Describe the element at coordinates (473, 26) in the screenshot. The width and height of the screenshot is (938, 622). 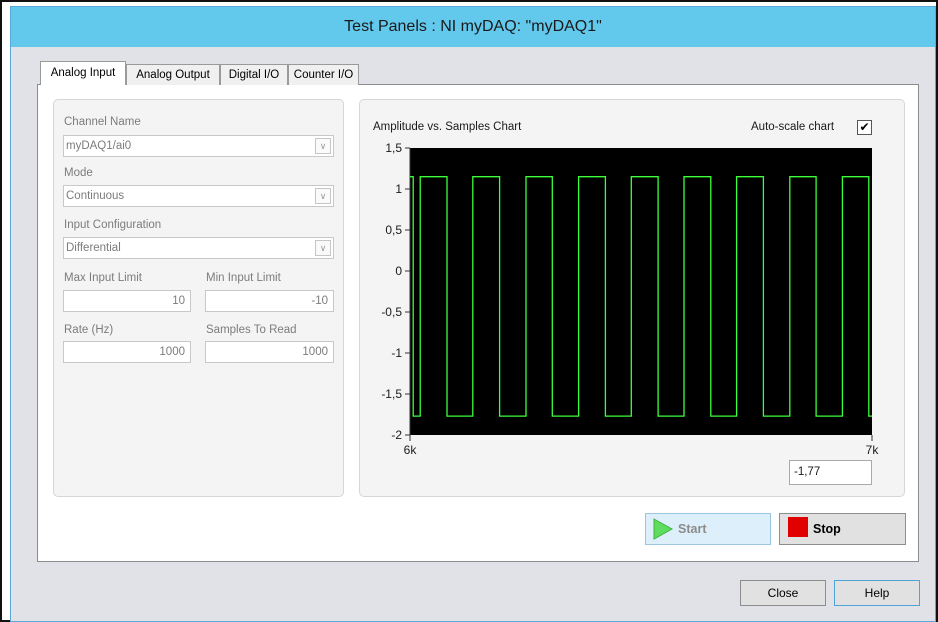
I see `window-title: Test Panels : NI myDAQ: "myDAQ1"` at that location.